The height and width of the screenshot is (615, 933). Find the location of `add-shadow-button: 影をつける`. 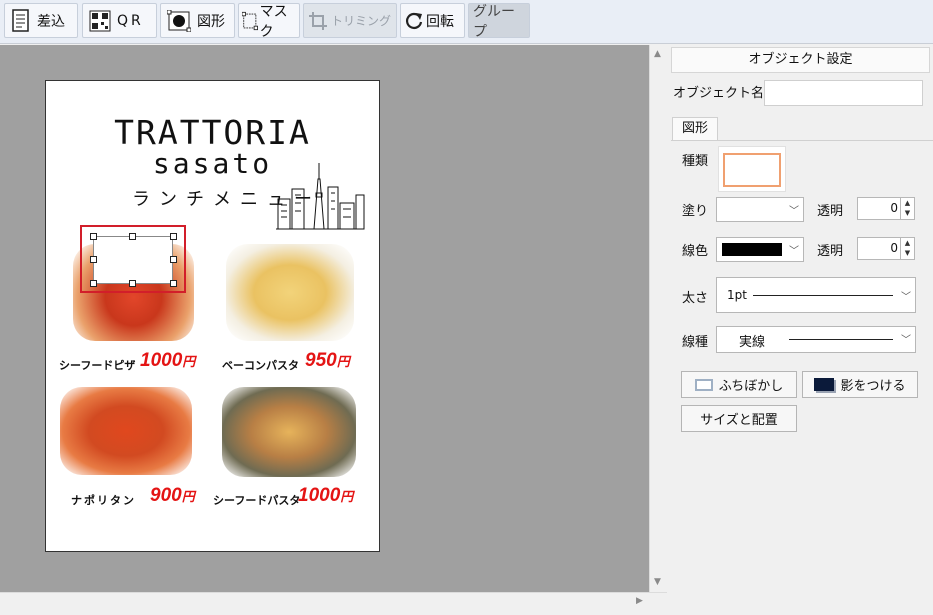

add-shadow-button: 影をつける is located at coordinates (860, 384).